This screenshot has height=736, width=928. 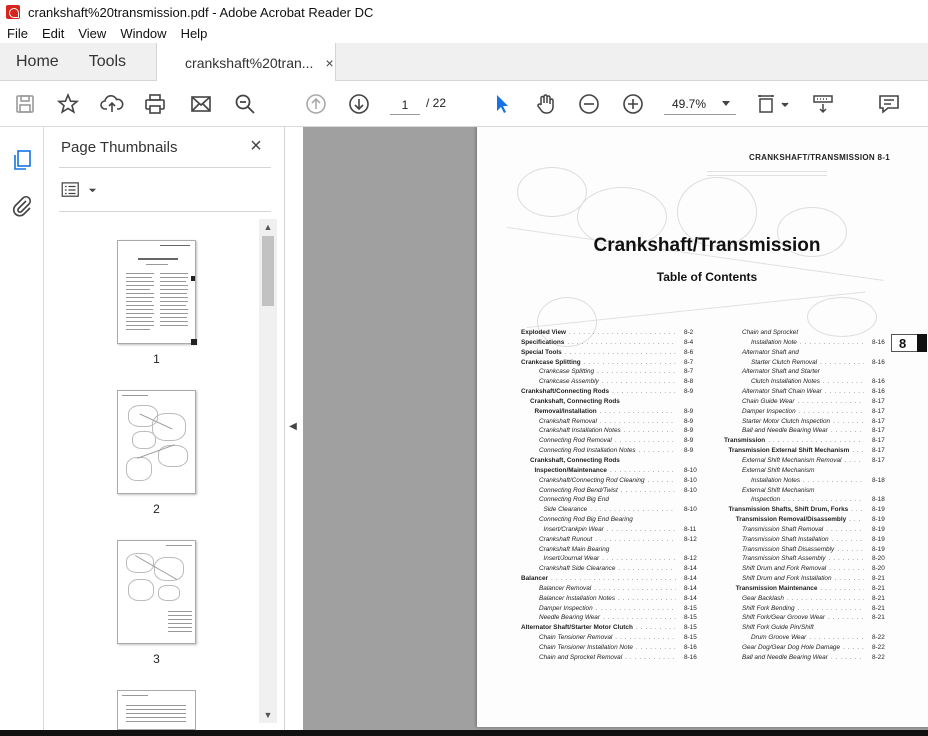 I want to click on toc-entry: Alternator Shaft and Starter, so click(x=817, y=372).